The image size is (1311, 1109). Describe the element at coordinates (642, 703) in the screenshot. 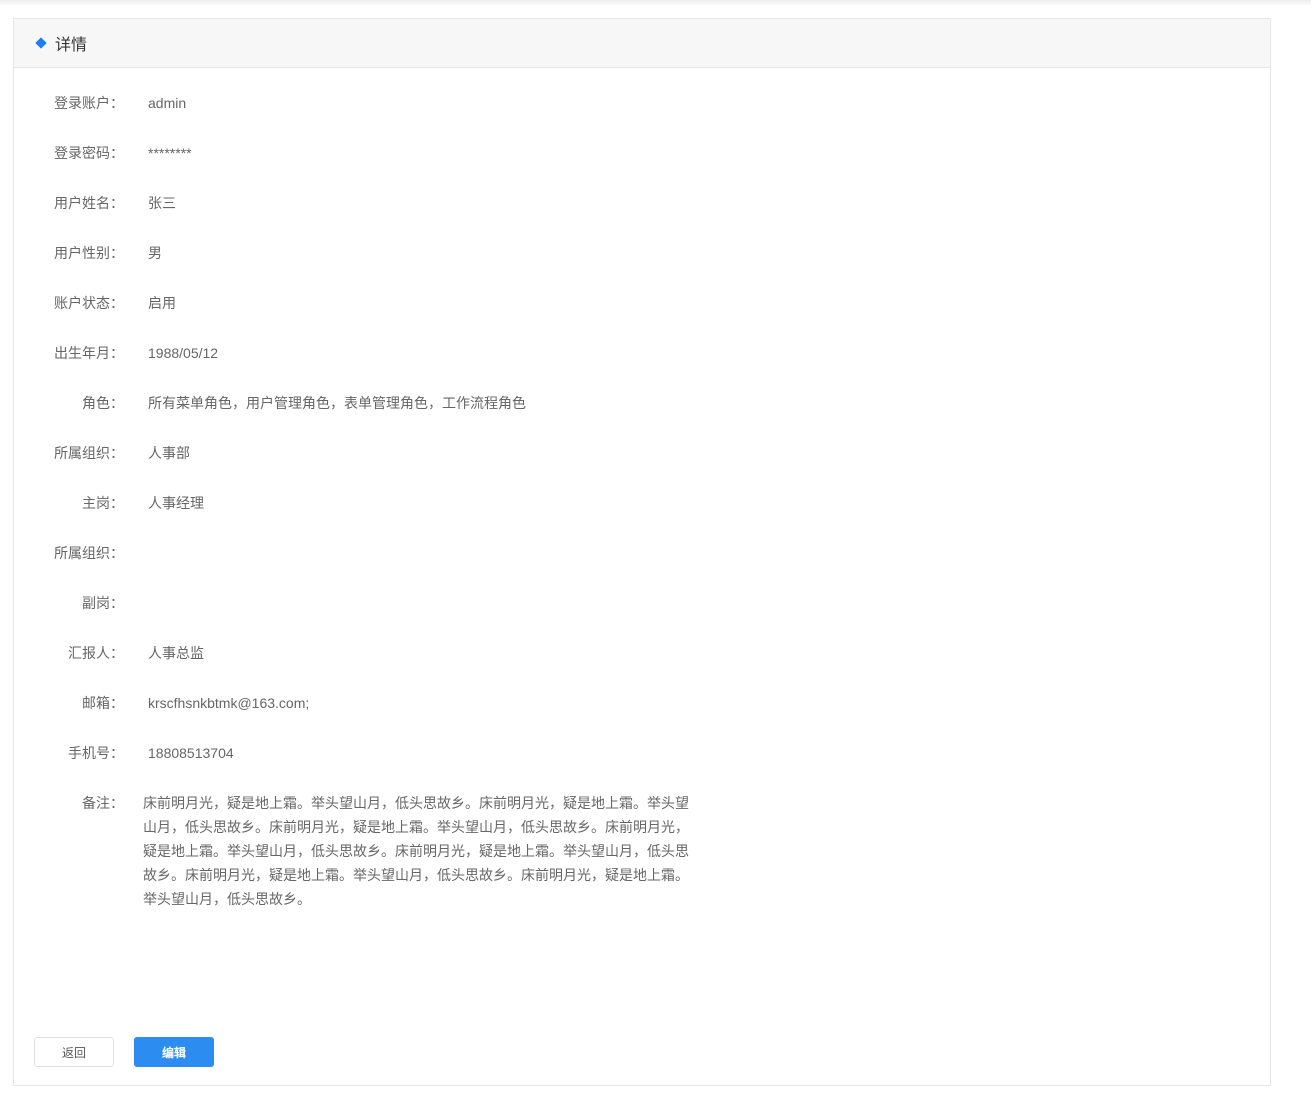

I see `field-row-email: 邮箱： krscfhsnkbtmk@163.com;` at that location.